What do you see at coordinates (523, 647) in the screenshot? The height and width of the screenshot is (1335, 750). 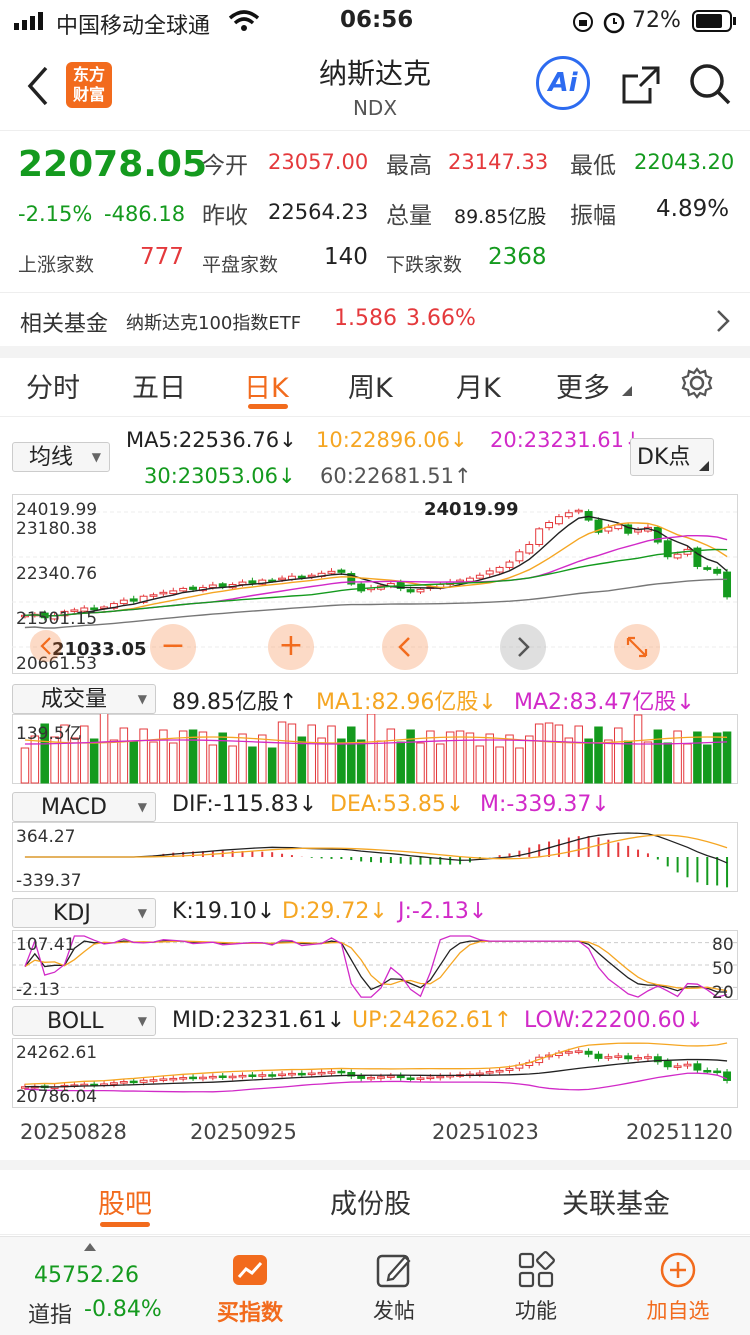 I see `scroll-right-button` at bounding box center [523, 647].